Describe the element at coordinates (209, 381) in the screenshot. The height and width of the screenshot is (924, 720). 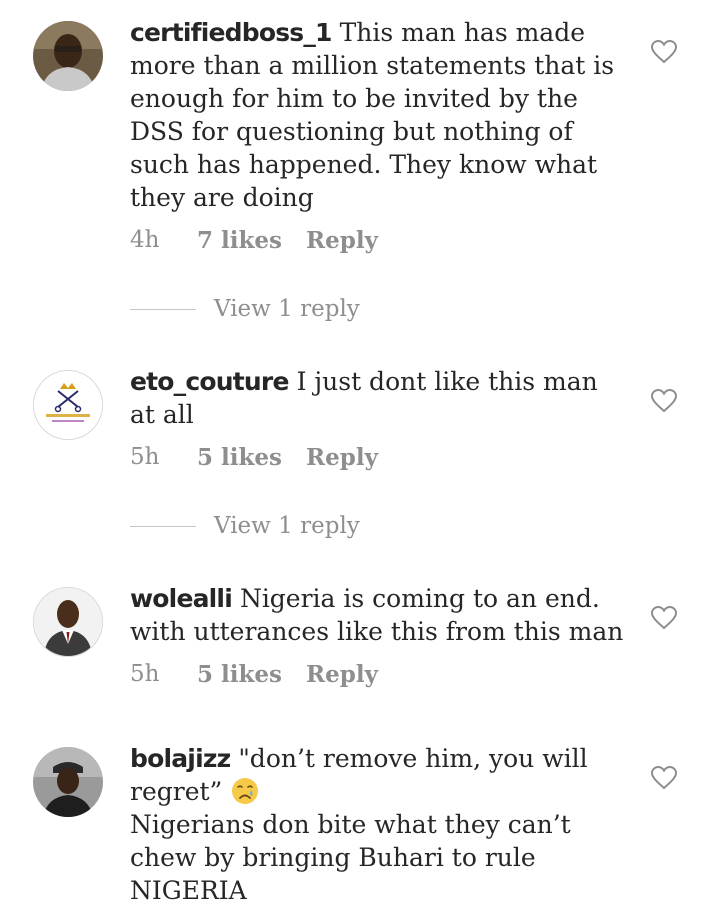
I see `comment-username: eto_couture` at that location.